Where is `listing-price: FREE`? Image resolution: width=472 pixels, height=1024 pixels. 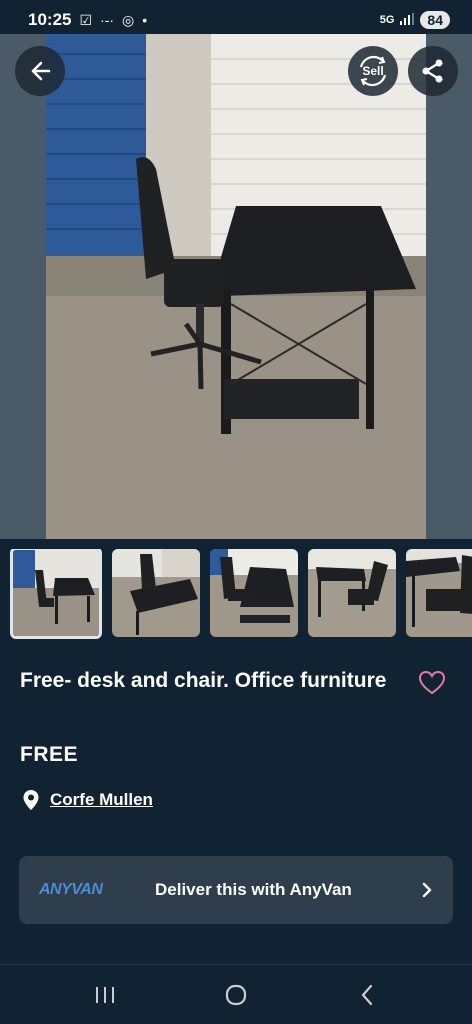 listing-price: FREE is located at coordinates (49, 754).